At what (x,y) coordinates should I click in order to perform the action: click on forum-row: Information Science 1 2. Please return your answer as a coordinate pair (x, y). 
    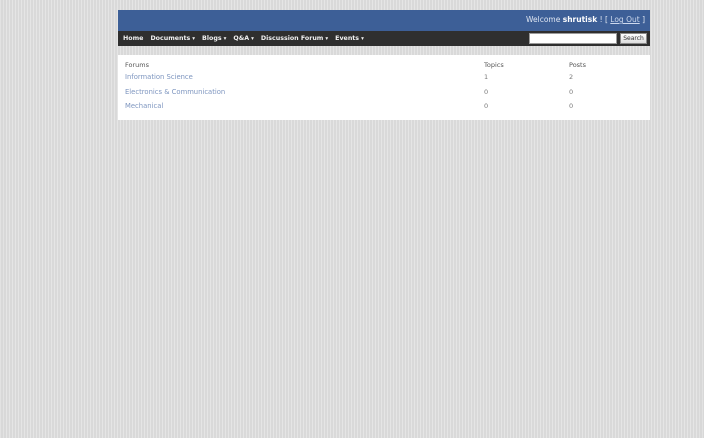
    Looking at the image, I should click on (384, 78).